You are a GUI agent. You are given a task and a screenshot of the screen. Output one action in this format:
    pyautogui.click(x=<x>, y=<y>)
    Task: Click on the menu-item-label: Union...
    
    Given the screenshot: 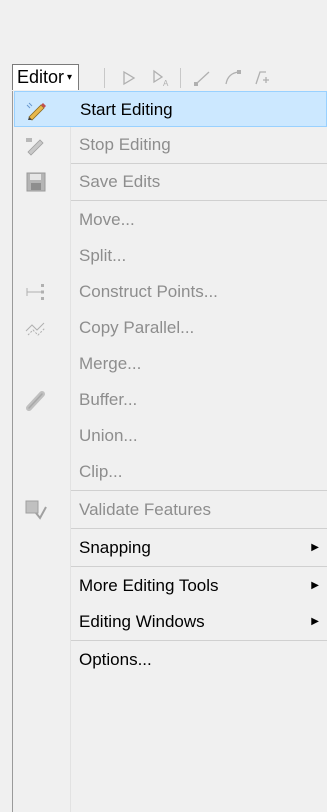 What is the action you would take?
    pyautogui.click(x=108, y=435)
    